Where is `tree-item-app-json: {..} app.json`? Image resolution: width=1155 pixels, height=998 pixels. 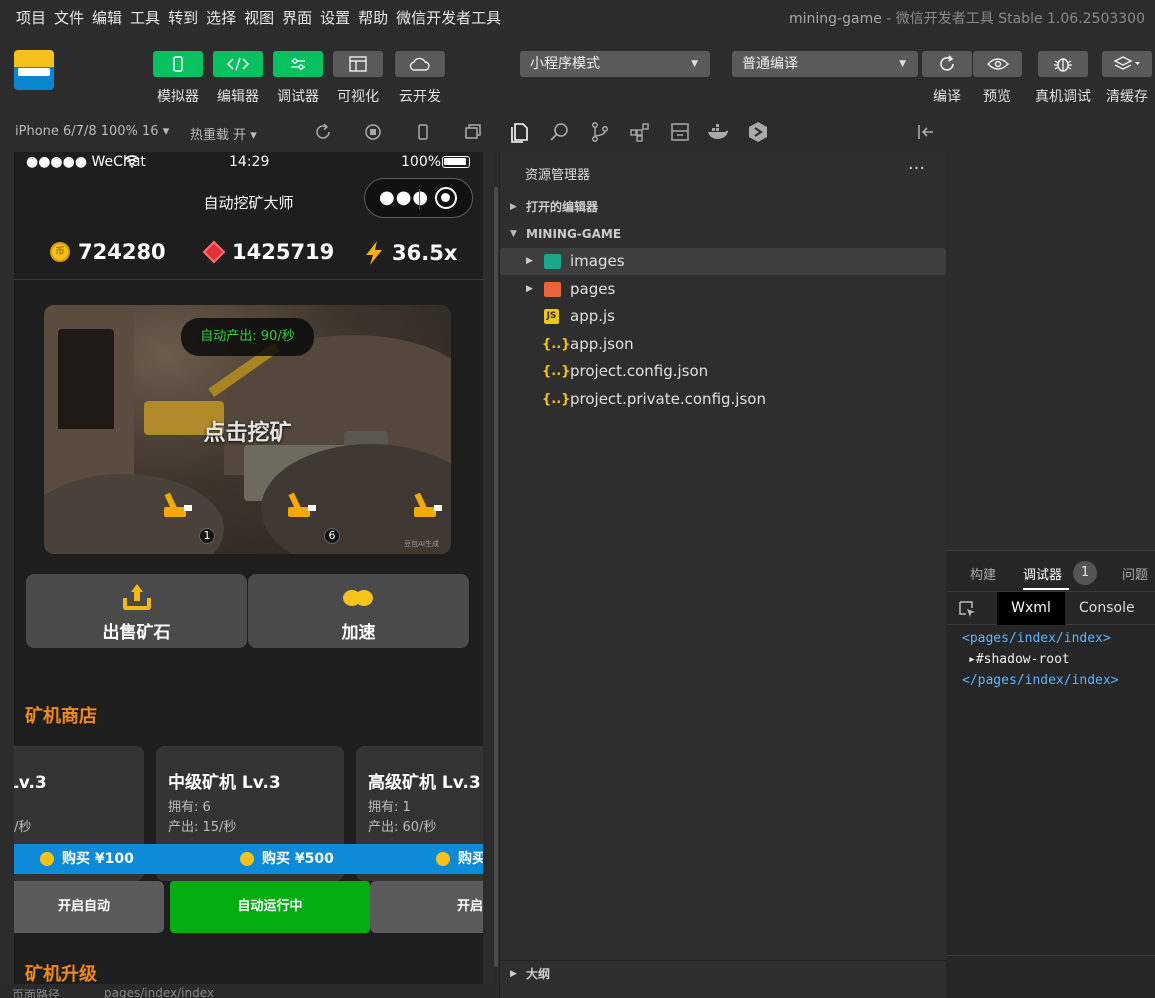
tree-item-app-json: {..} app.json is located at coordinates (723, 344).